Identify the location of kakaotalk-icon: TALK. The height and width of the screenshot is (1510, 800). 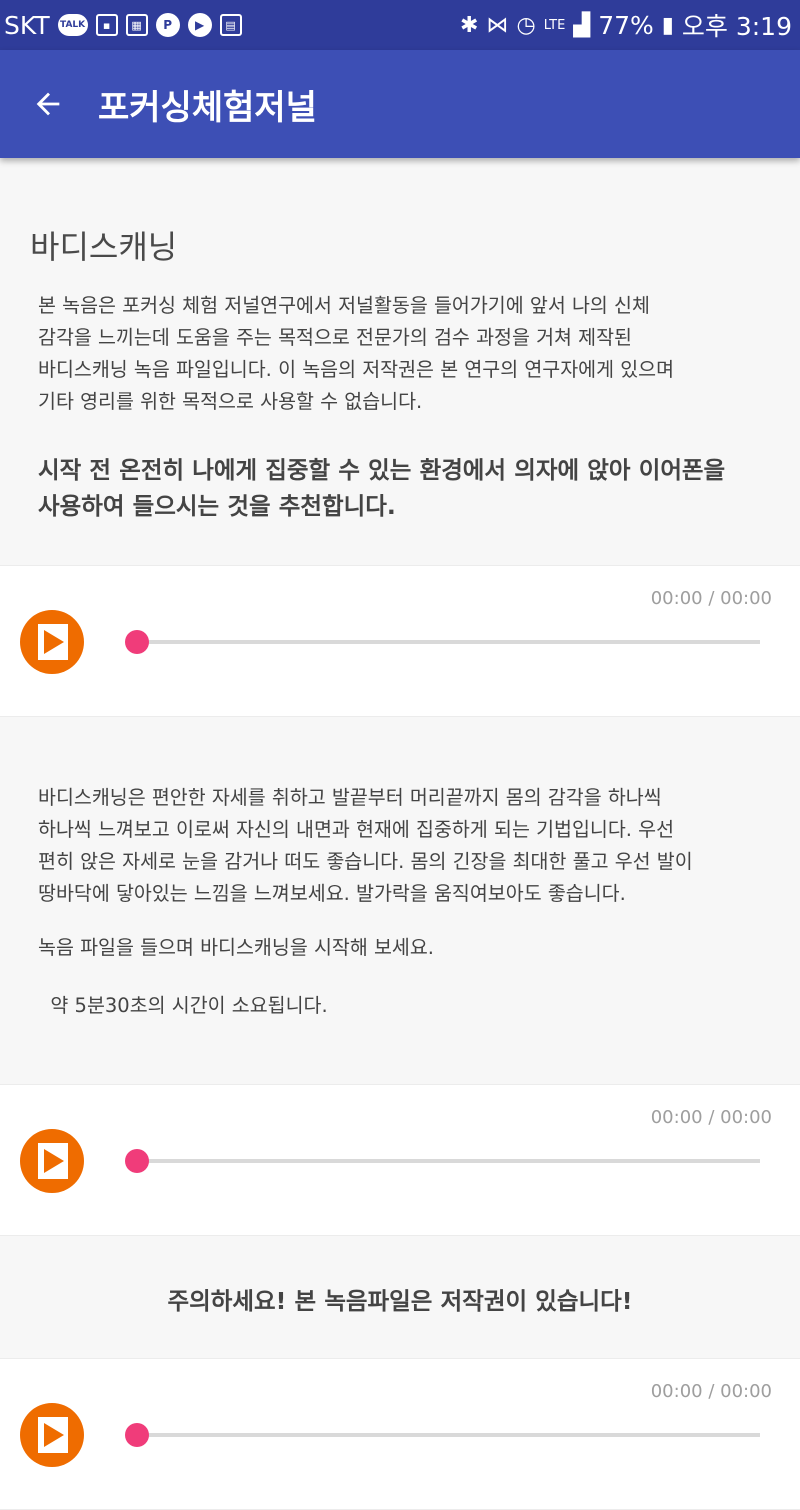
(72, 25).